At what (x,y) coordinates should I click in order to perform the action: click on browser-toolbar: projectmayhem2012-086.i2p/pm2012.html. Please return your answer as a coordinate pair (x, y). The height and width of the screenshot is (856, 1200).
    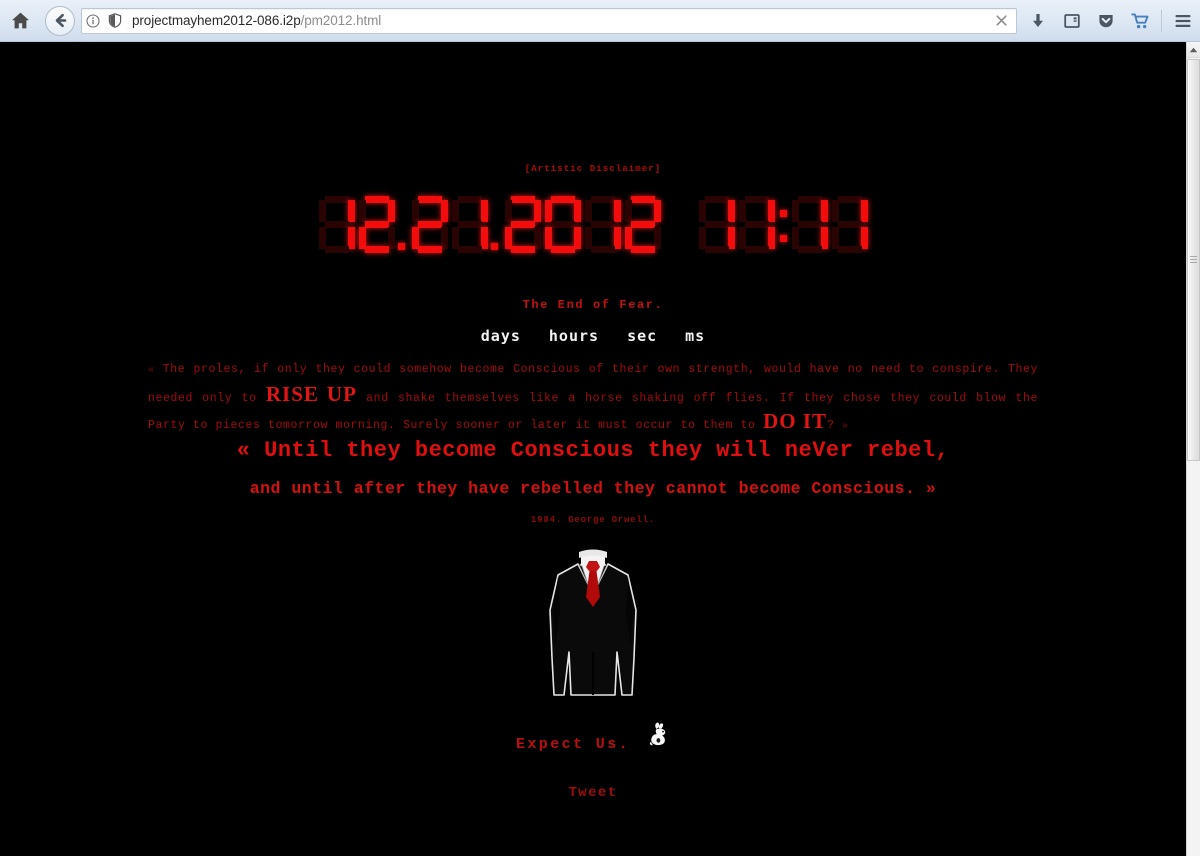
    Looking at the image, I should click on (600, 21).